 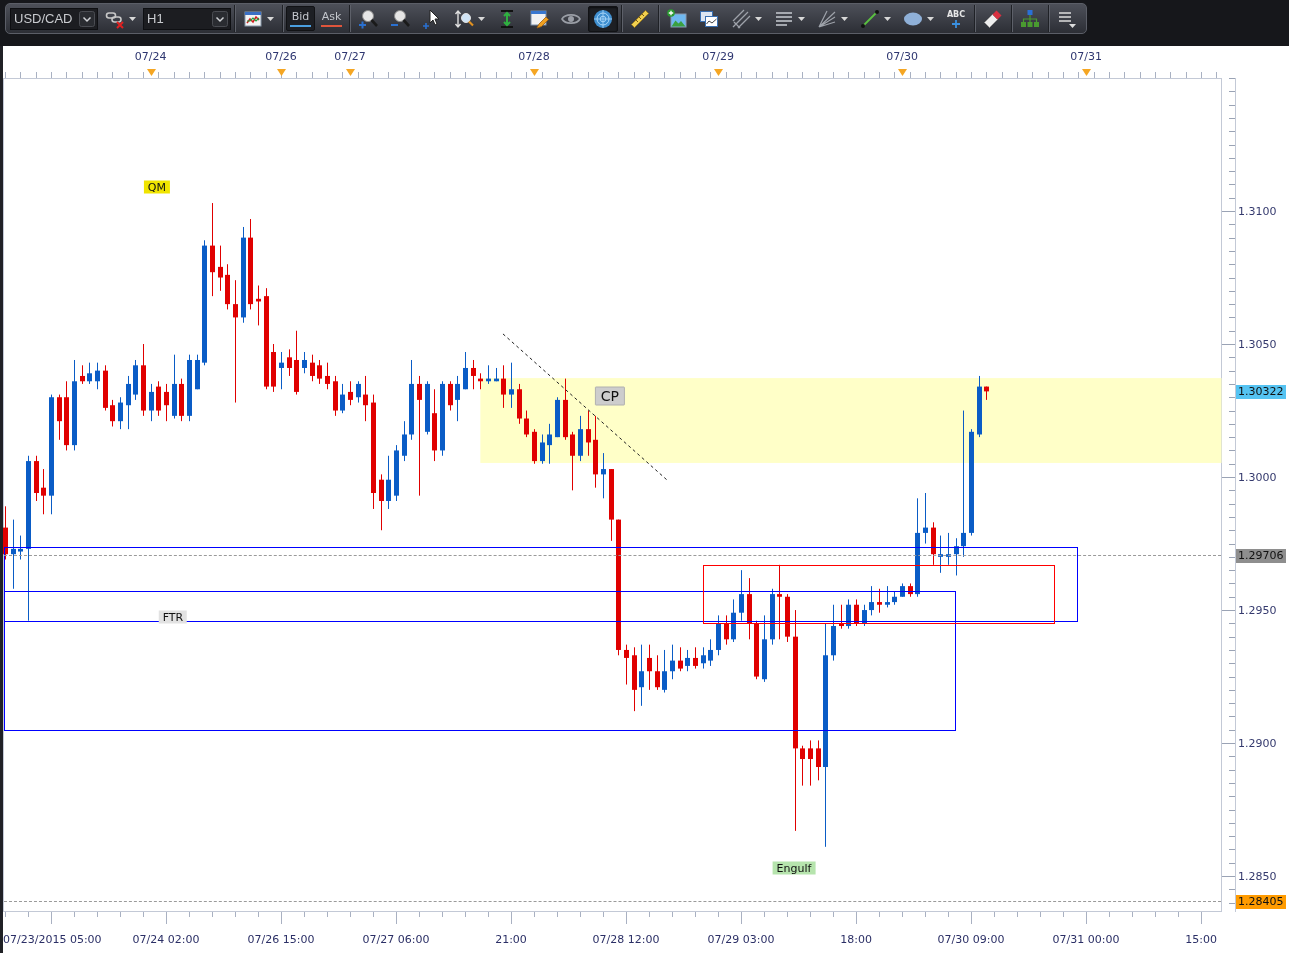 I want to click on globe-icon, so click(x=603, y=18).